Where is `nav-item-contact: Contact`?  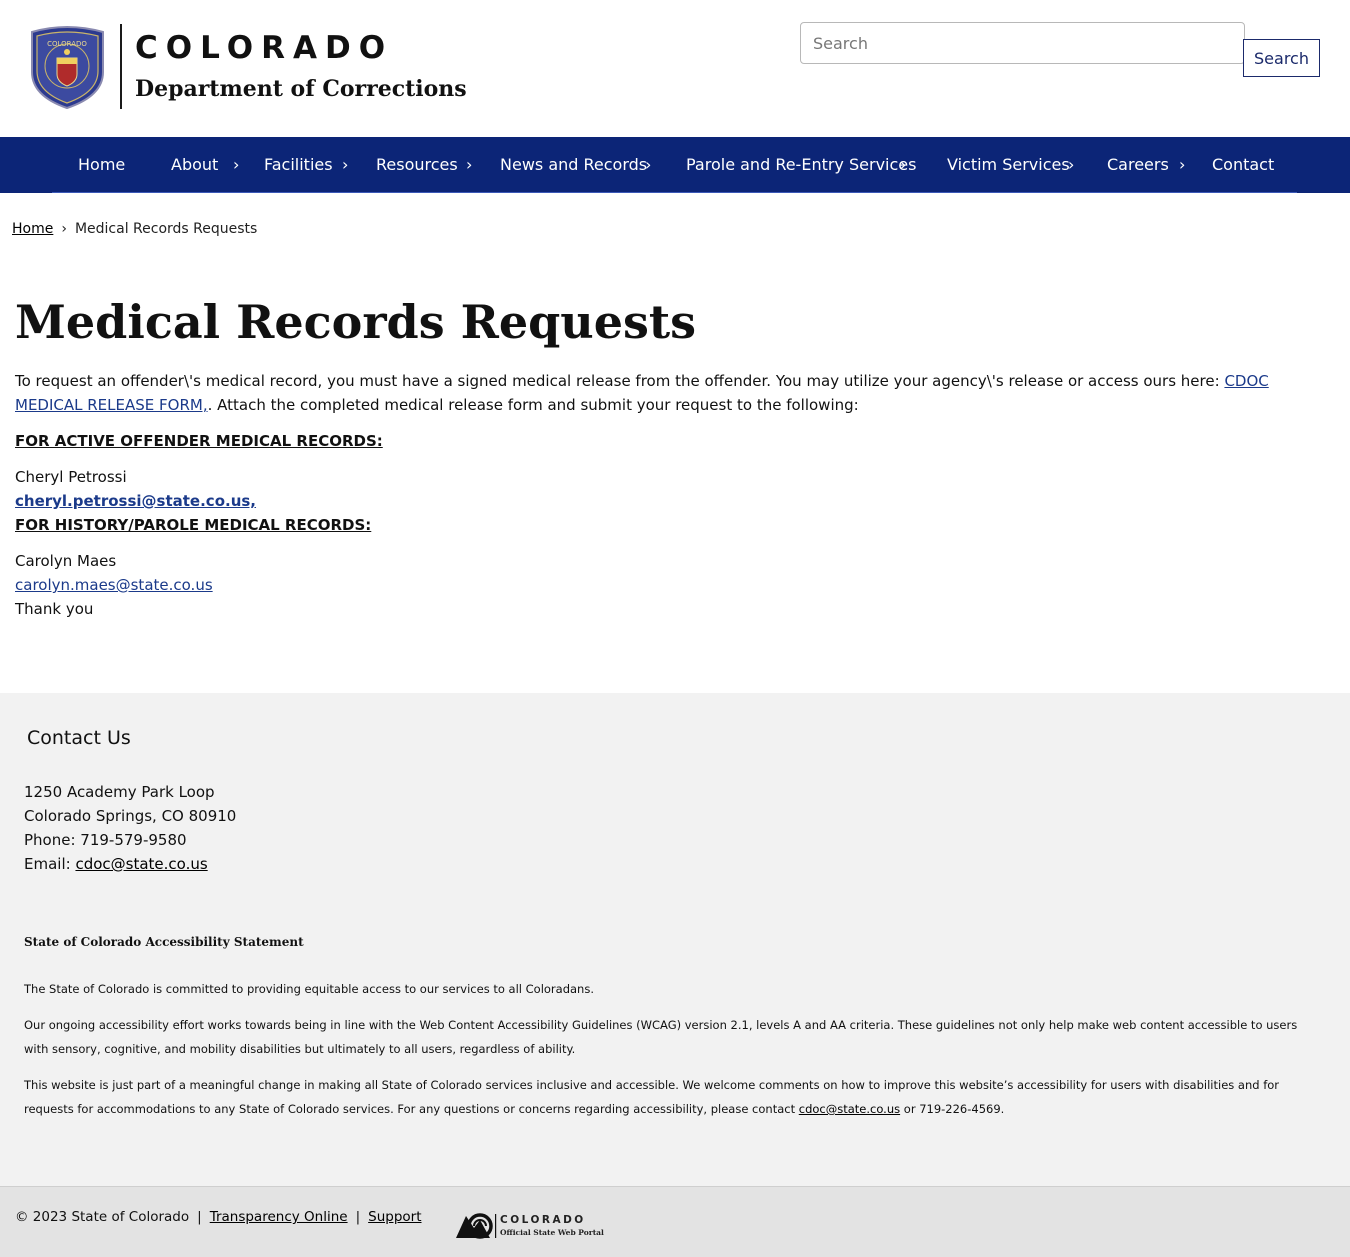
nav-item-contact: Contact is located at coordinates (1243, 165).